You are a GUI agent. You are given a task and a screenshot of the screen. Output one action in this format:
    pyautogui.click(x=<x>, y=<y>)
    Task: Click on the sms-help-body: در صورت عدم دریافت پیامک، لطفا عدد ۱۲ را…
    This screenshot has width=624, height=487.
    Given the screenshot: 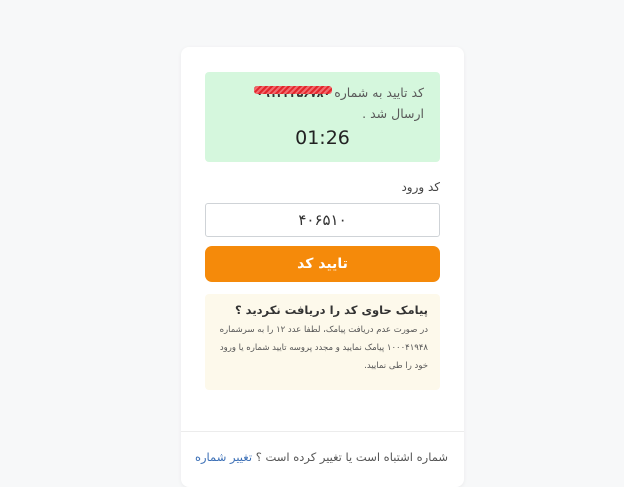 What is the action you would take?
    pyautogui.click(x=323, y=348)
    